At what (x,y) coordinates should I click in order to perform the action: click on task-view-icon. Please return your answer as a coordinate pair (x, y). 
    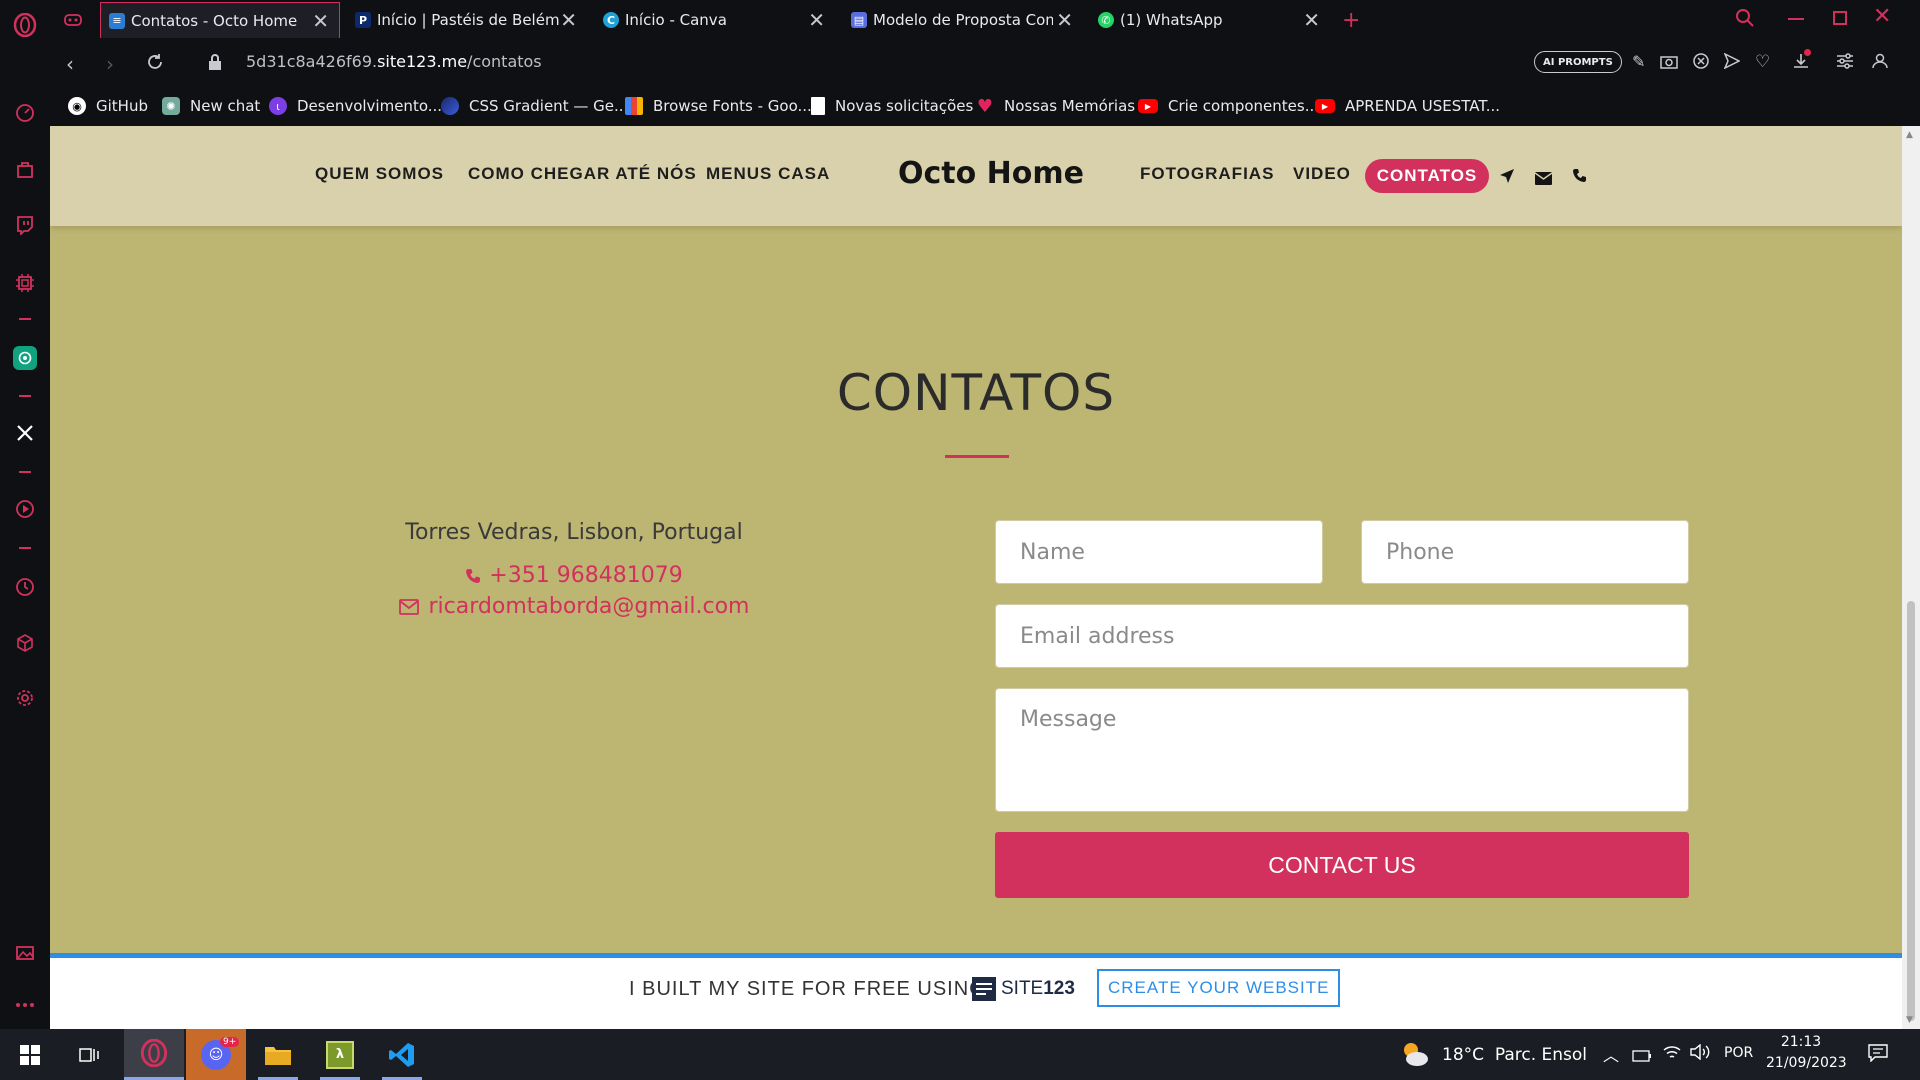
    Looking at the image, I should click on (90, 1054).